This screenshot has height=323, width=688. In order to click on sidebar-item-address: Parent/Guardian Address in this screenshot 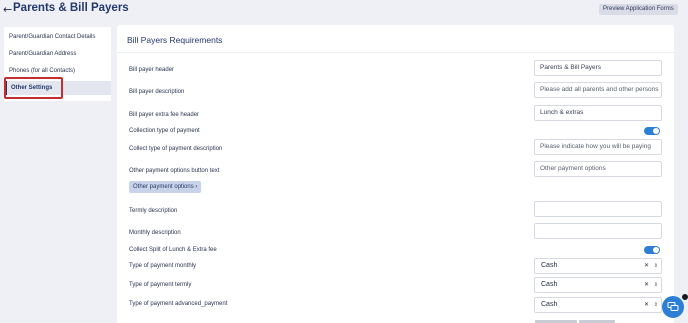, I will do `click(42, 54)`.